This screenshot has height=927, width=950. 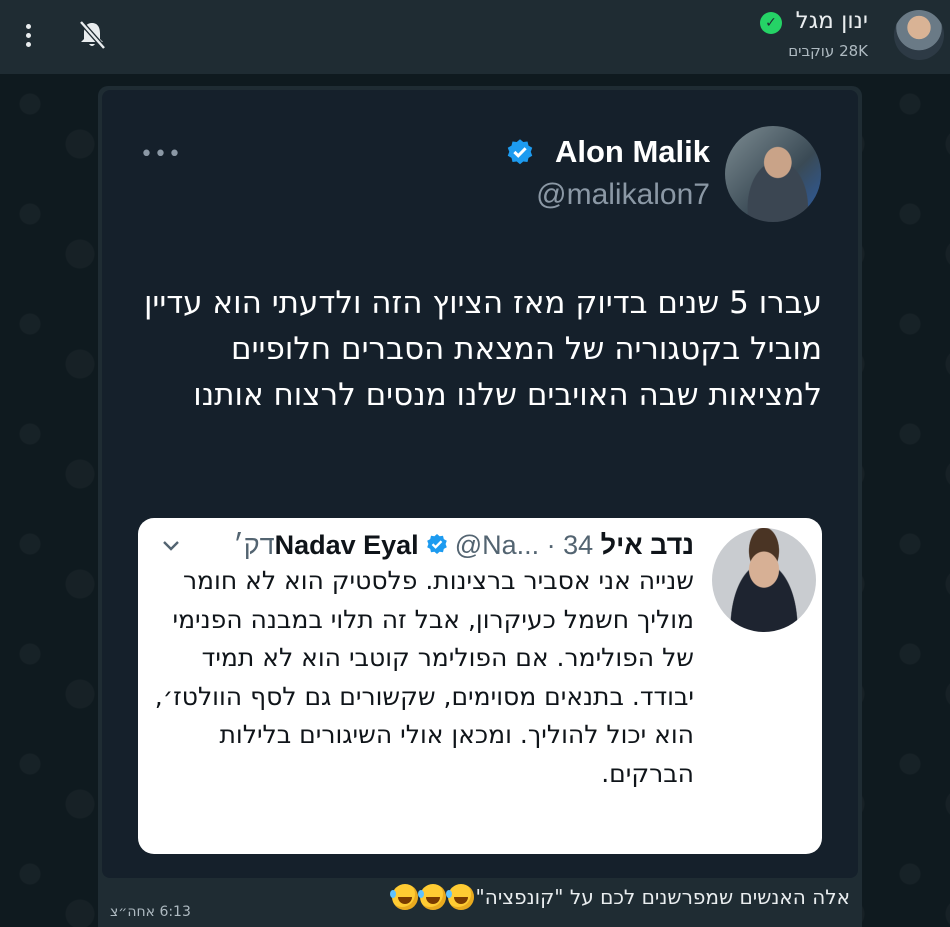 I want to click on tweet-author-handle: @malikalon7, so click(x=623, y=194).